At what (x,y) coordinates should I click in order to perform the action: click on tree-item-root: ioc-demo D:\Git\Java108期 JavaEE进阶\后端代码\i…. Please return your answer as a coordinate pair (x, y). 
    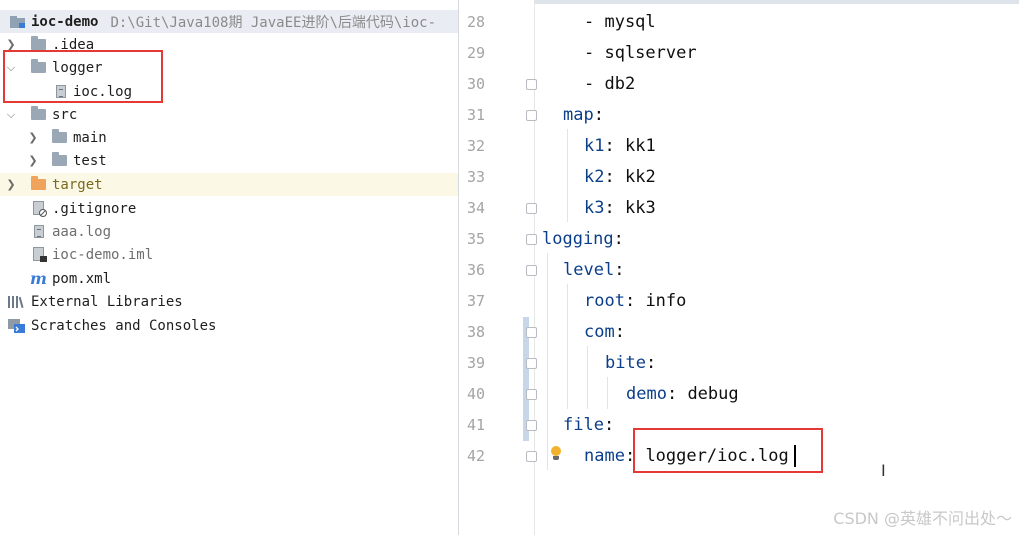
    Looking at the image, I should click on (229, 21).